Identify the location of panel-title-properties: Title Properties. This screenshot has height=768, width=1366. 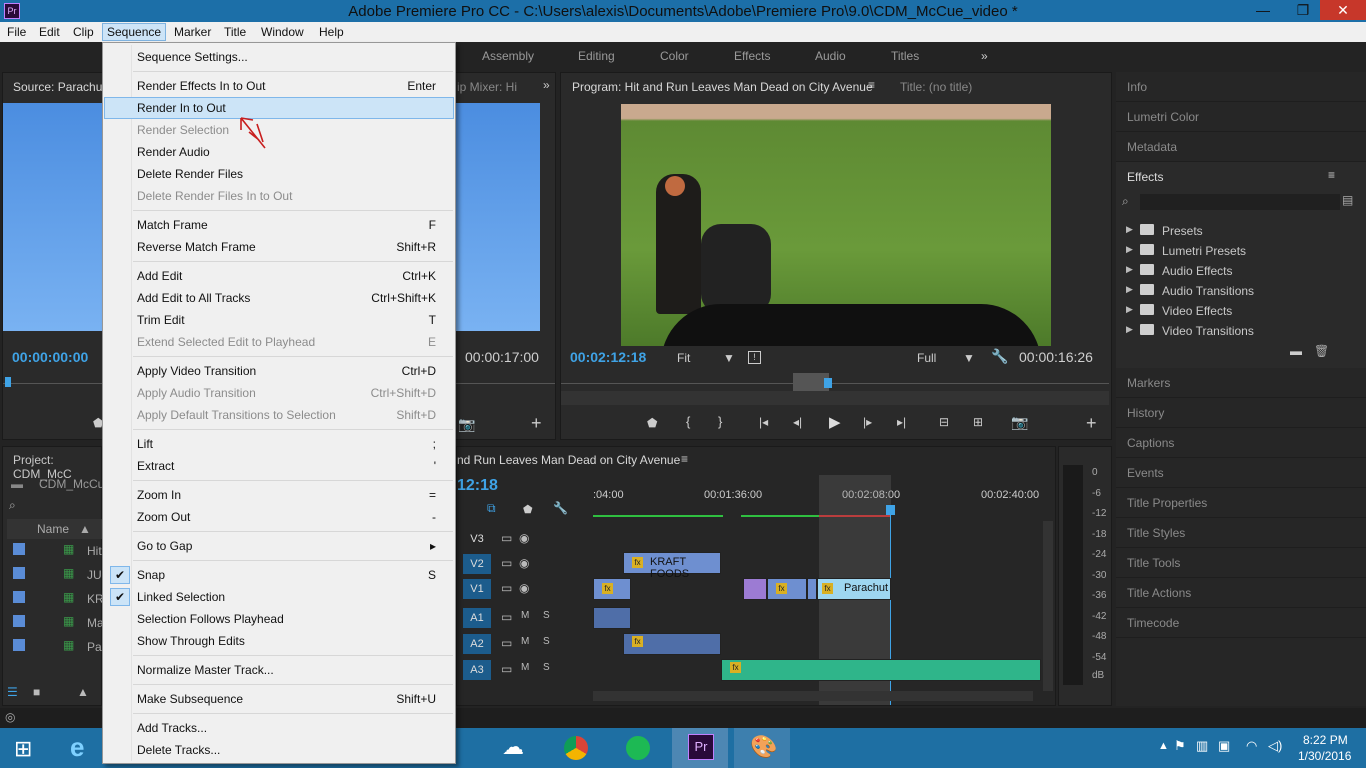
(1241, 503).